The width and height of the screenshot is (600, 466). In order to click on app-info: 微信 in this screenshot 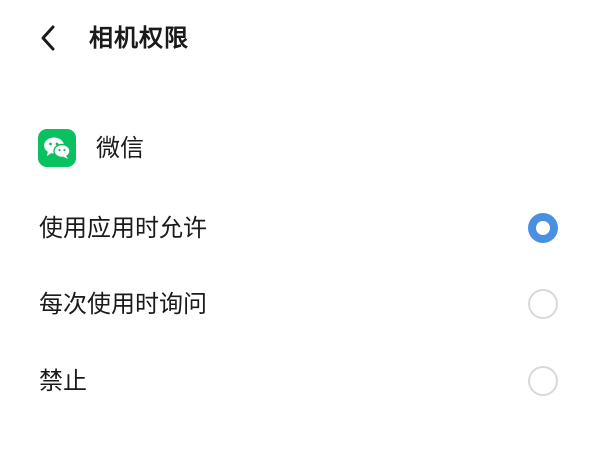, I will do `click(91, 148)`.